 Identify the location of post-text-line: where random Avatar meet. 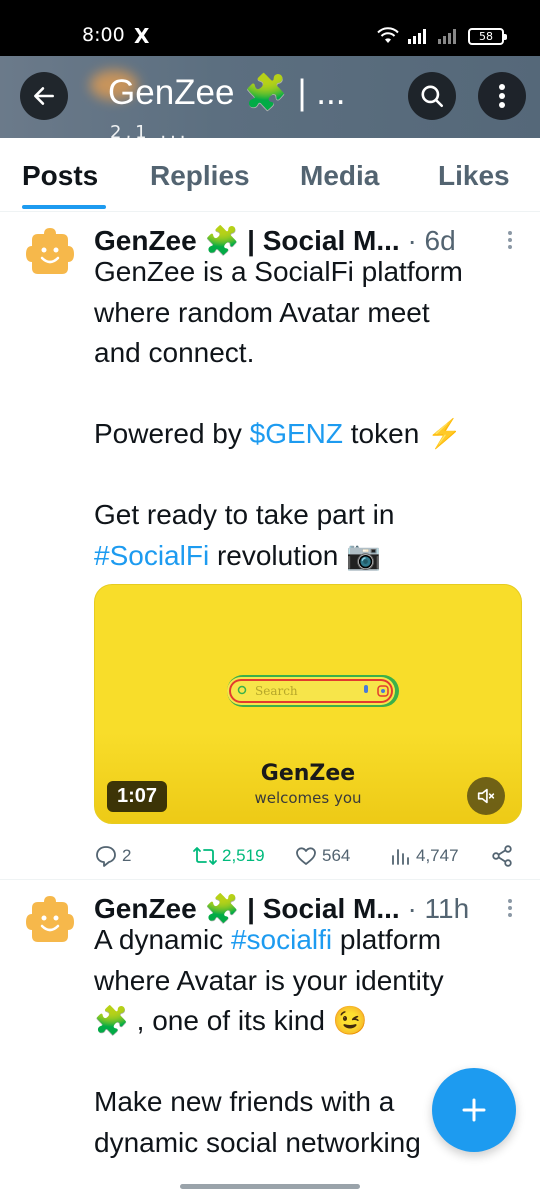
(262, 312).